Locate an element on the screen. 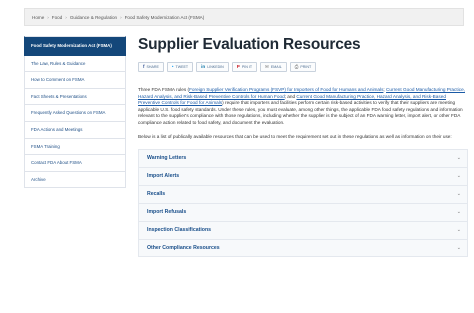  accordion-label: Warning Letters is located at coordinates (167, 158).